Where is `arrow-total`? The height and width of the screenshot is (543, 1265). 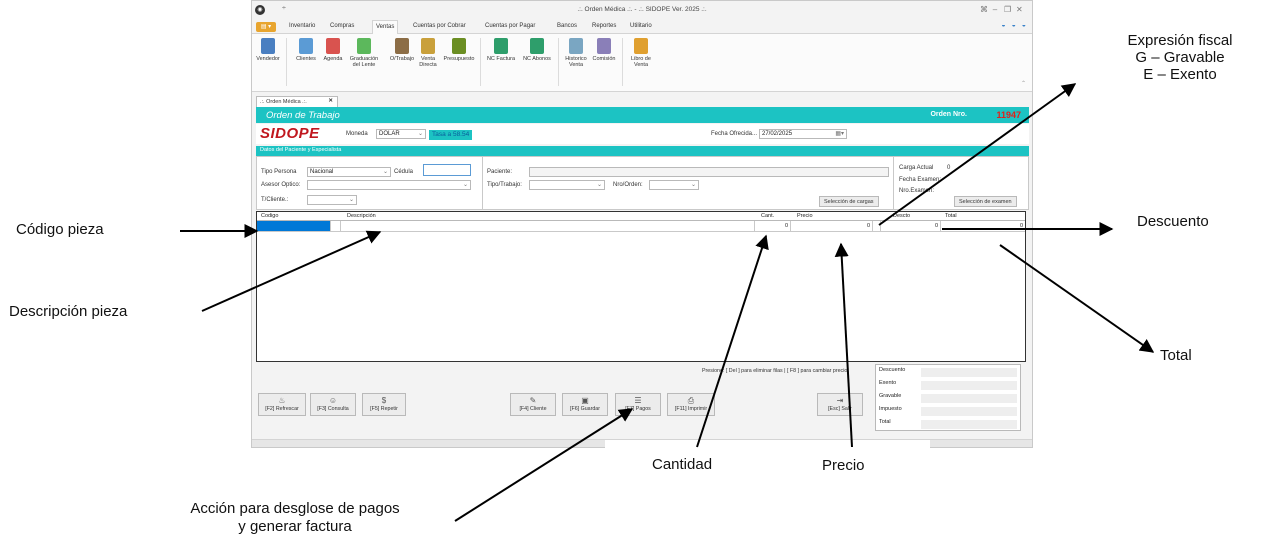
arrow-total is located at coordinates (1077, 298).